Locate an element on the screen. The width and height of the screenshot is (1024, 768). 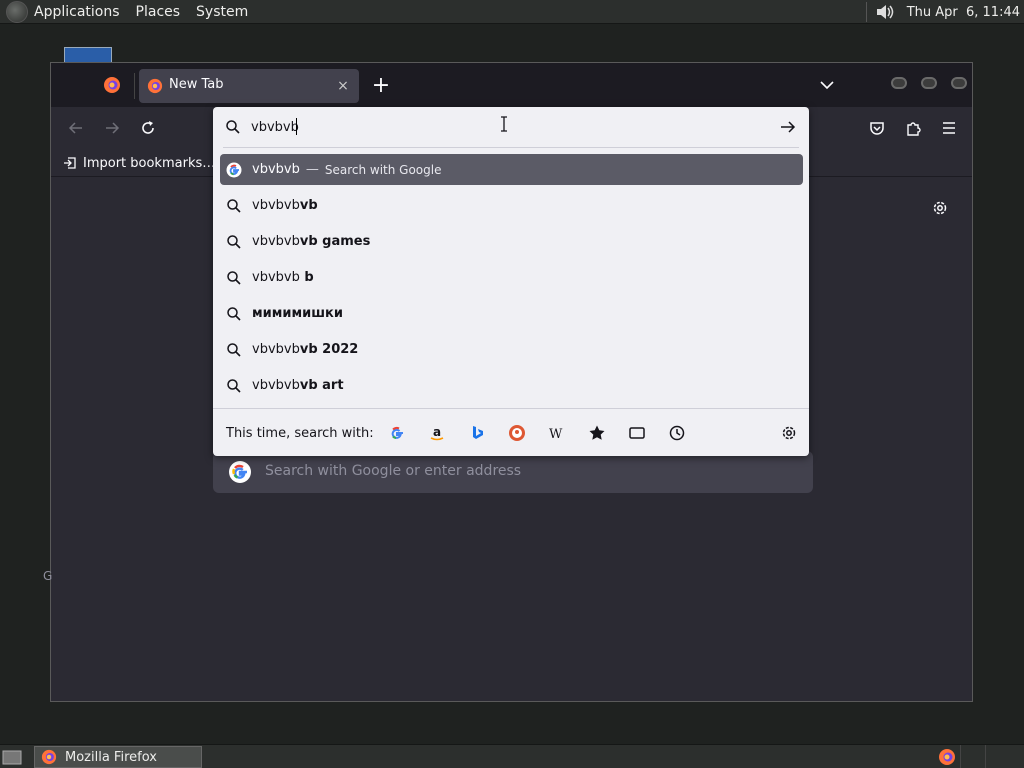
tab-title: New Tab is located at coordinates (196, 84).